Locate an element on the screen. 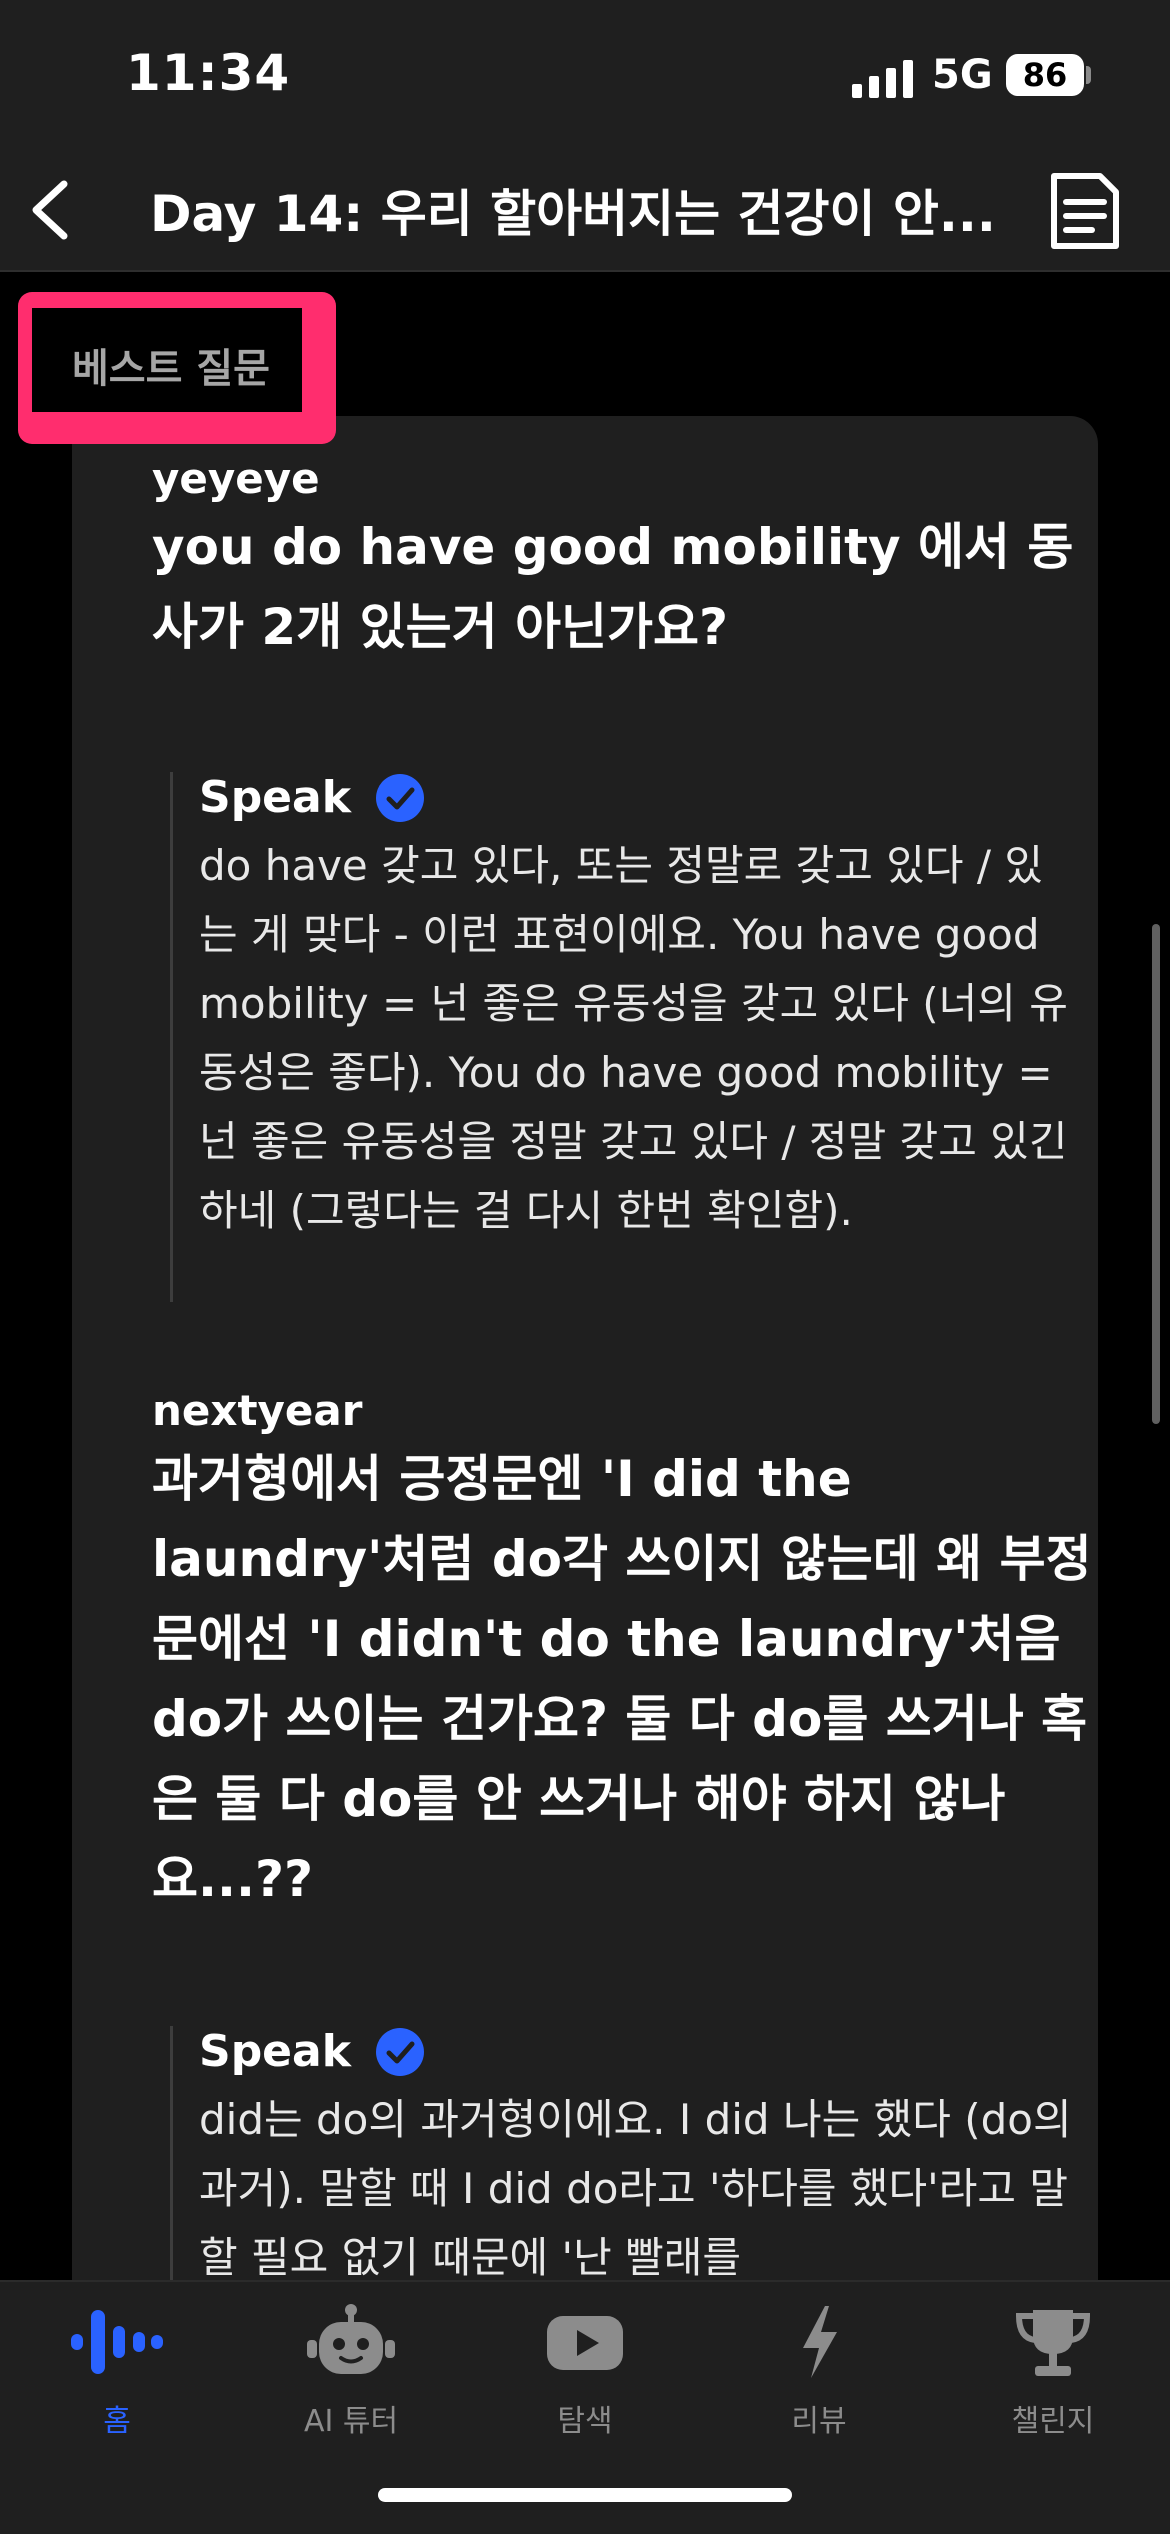 The image size is (1170, 2534). question-username: nextyear is located at coordinates (257, 1410).